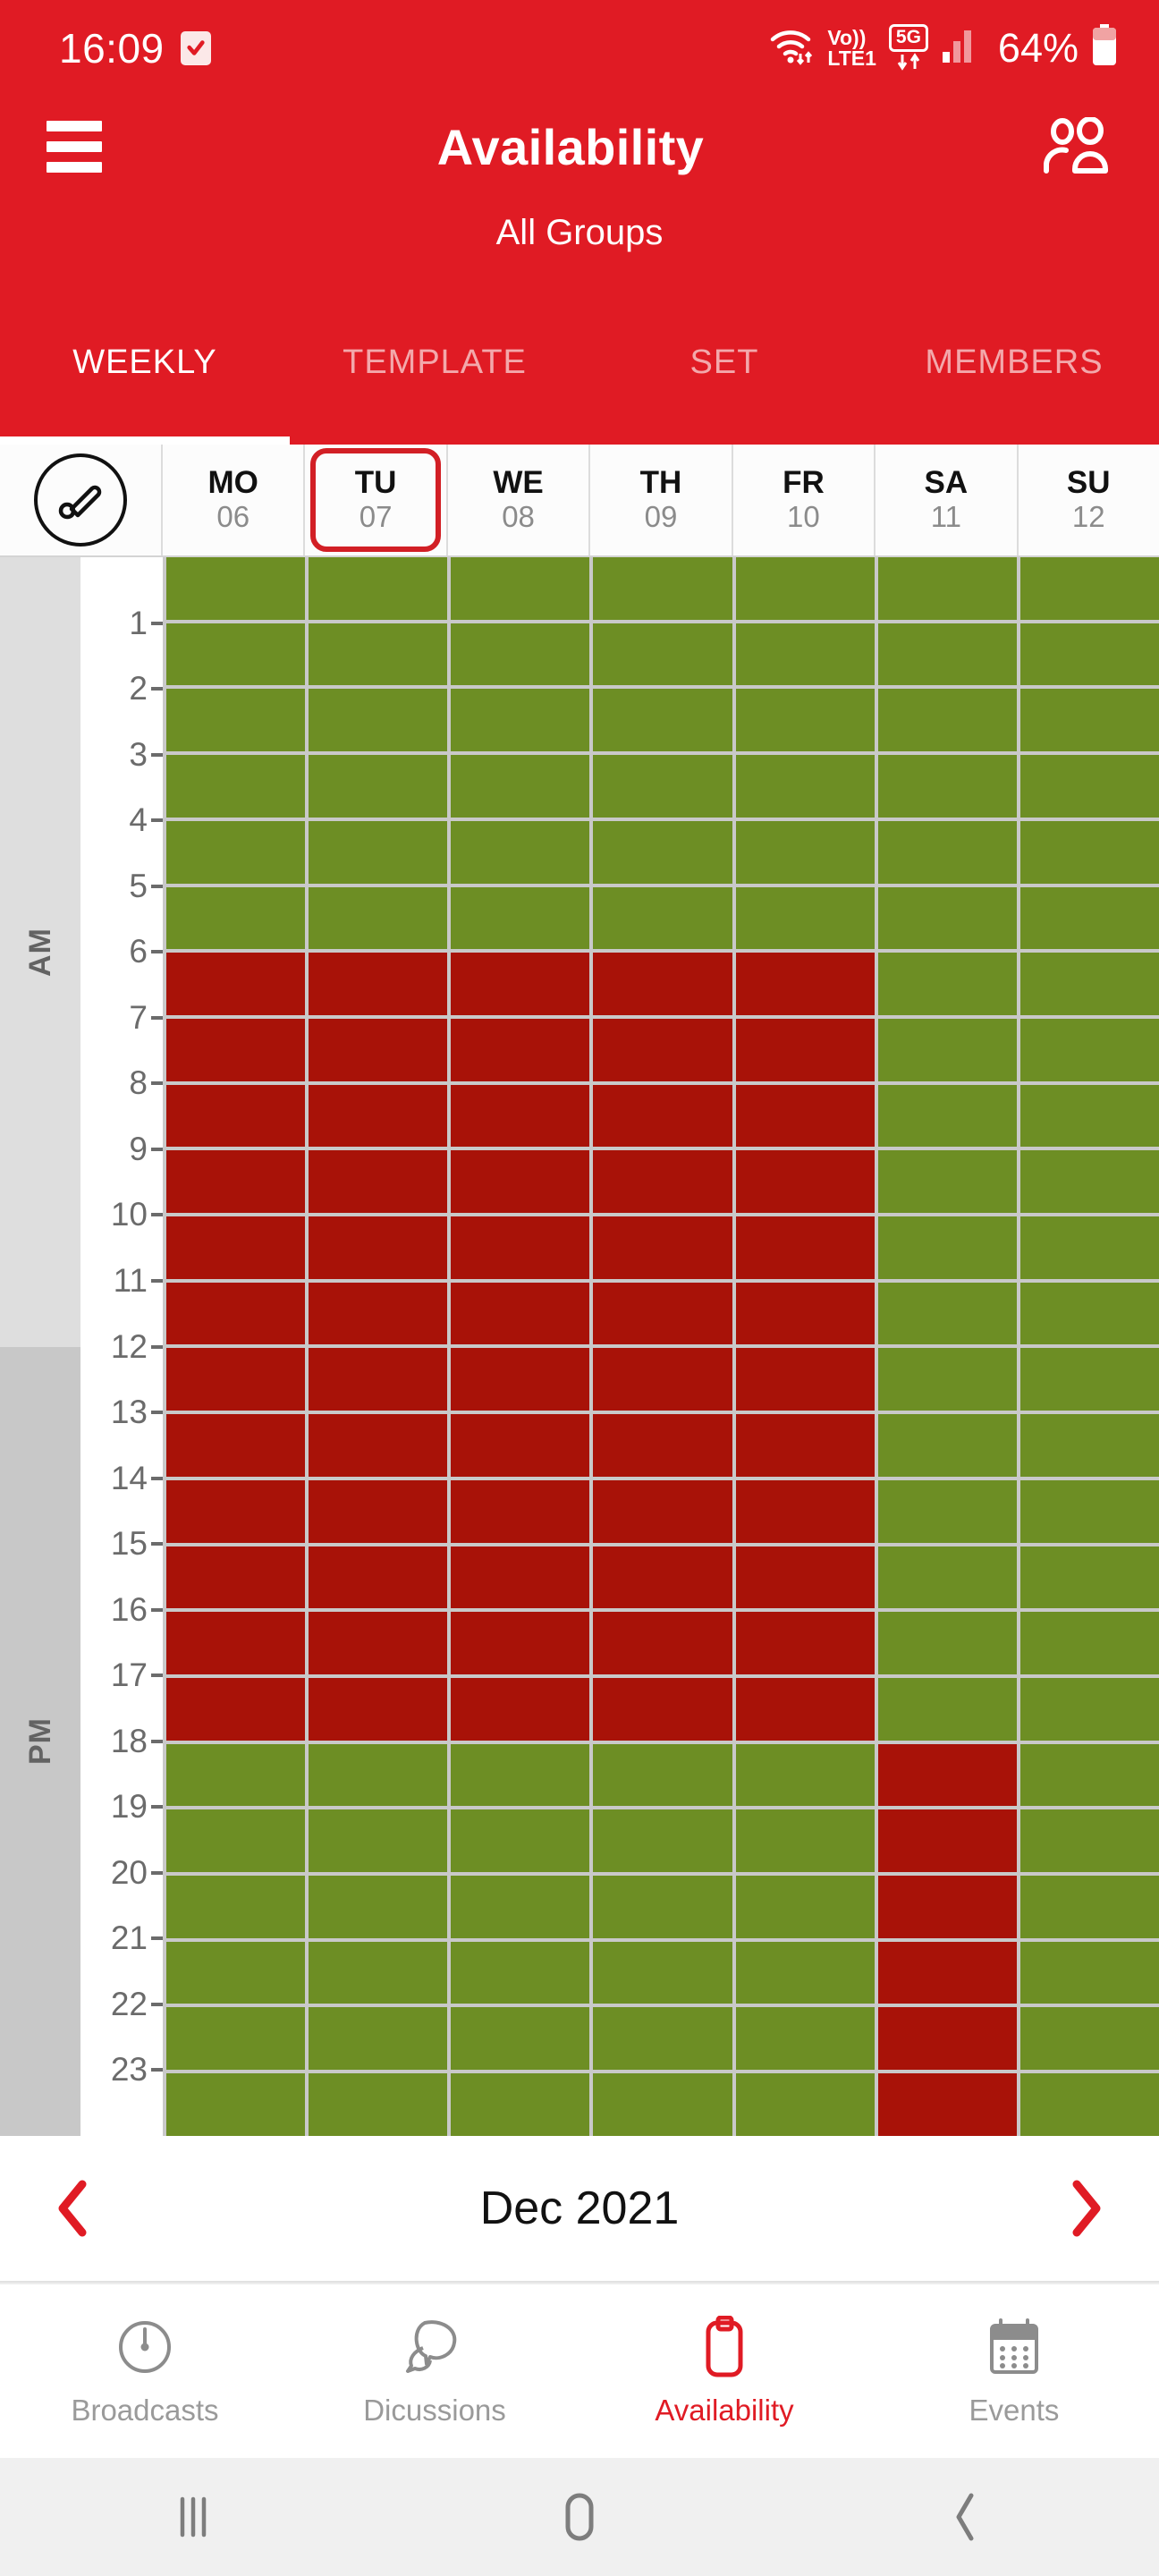  I want to click on day-column-mo: MO 06, so click(234, 500).